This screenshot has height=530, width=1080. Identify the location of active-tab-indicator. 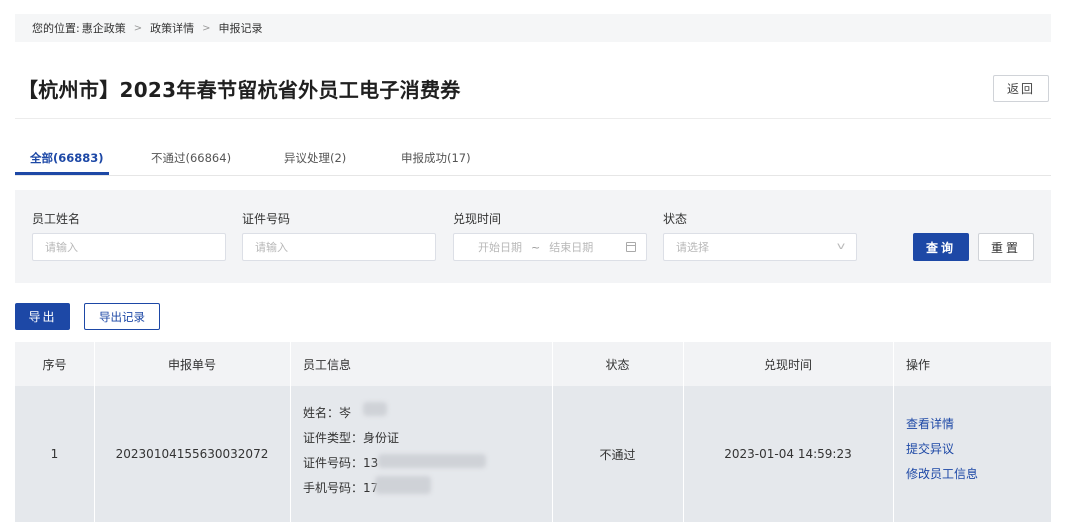
(62, 173).